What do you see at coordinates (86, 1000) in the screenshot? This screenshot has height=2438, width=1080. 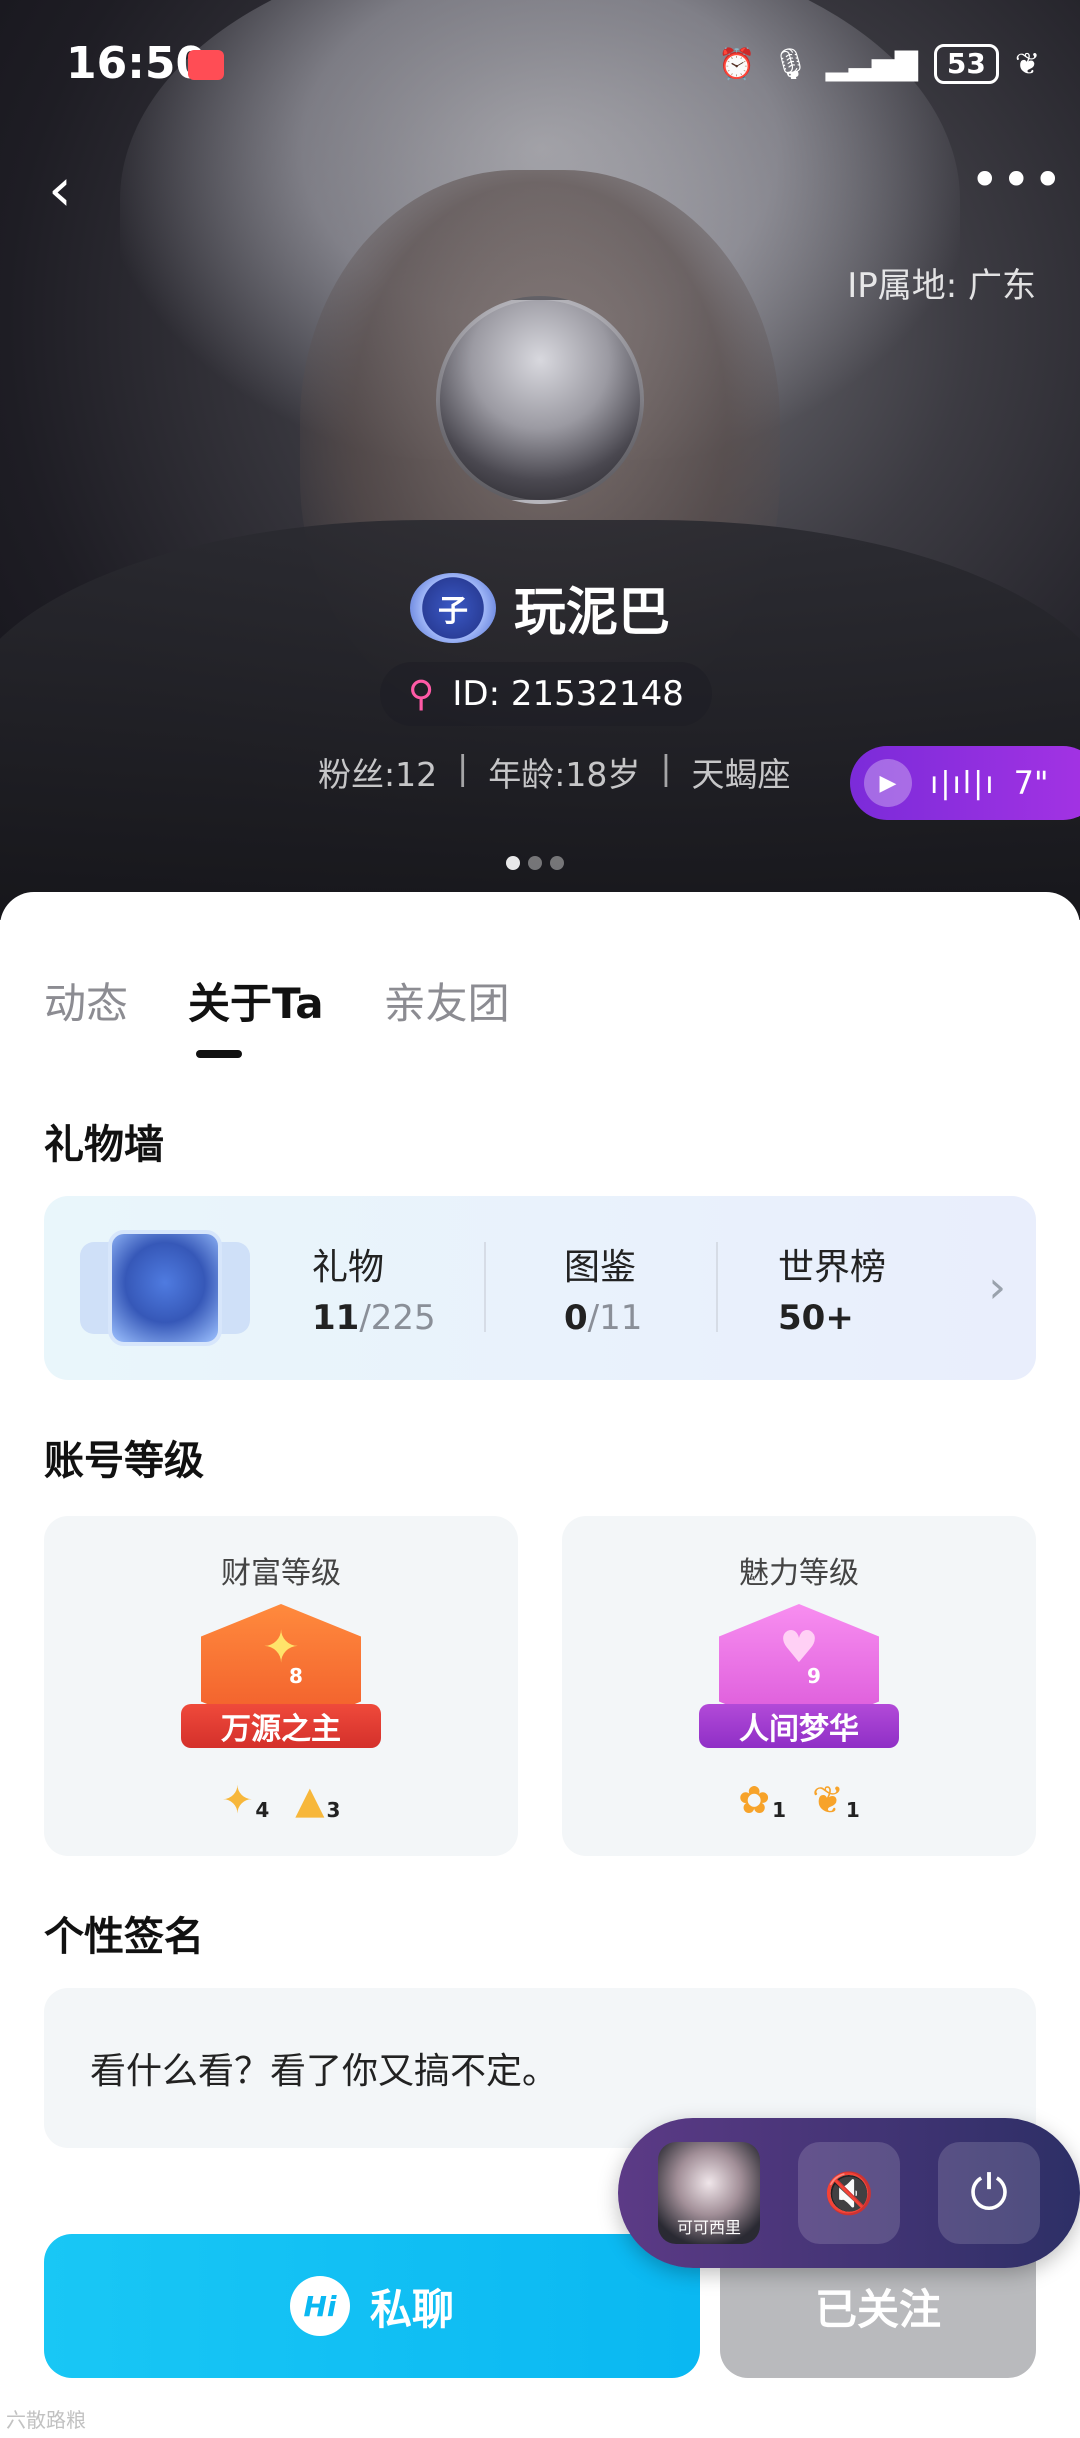 I see `tab-moments: 动态` at bounding box center [86, 1000].